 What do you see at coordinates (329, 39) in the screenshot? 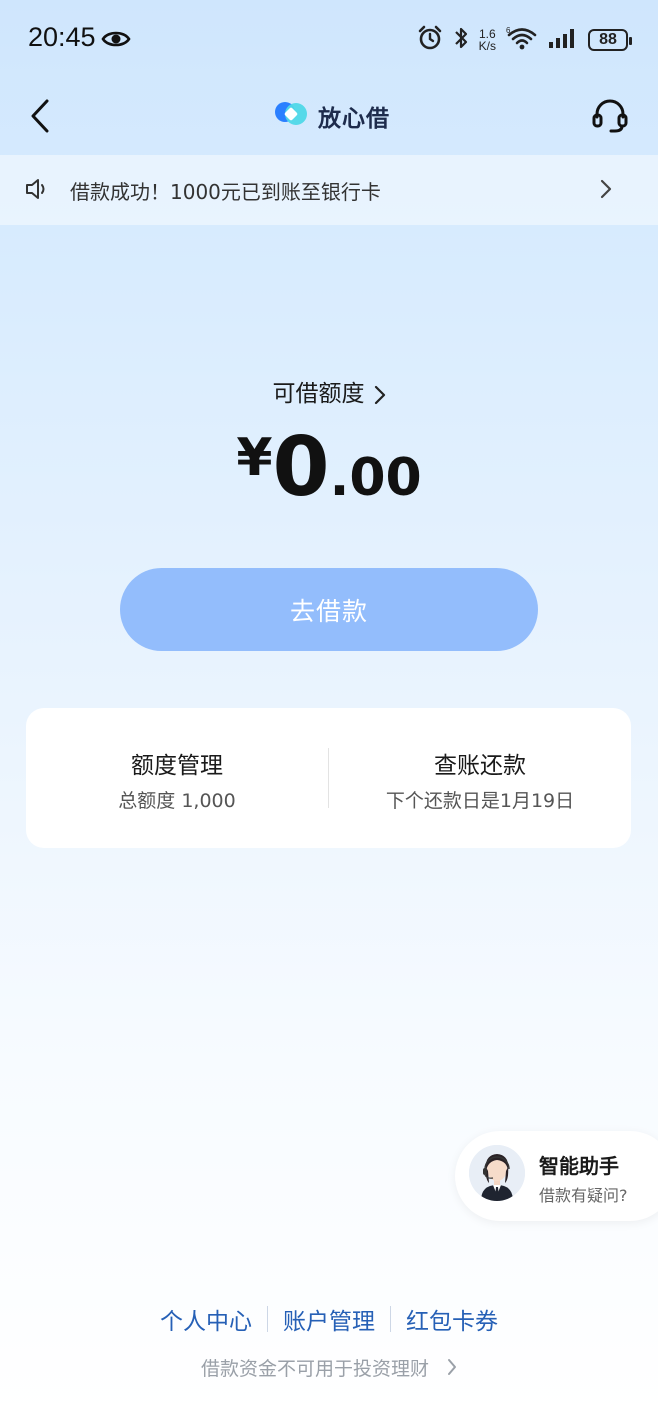
I see `status-bar: 20:45 1.6 K/s 6 88` at bounding box center [329, 39].